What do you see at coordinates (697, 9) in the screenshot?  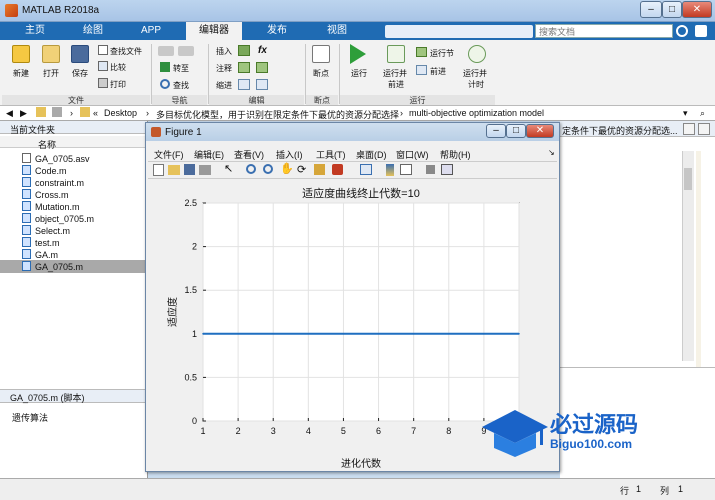 I see `close-button: ✕` at bounding box center [697, 9].